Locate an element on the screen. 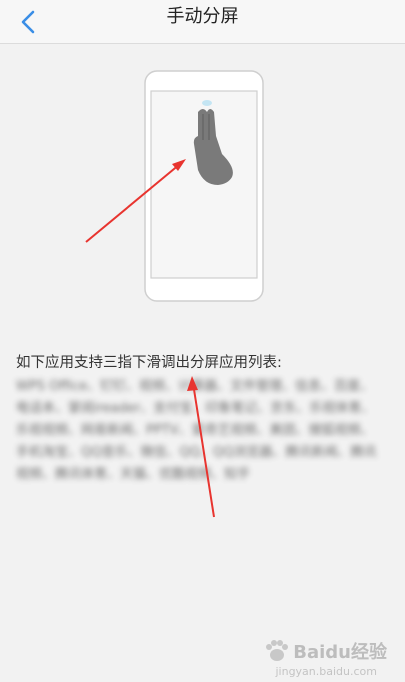 Image resolution: width=405 pixels, height=682 pixels. top-bar: 手动分屏 is located at coordinates (202, 22).